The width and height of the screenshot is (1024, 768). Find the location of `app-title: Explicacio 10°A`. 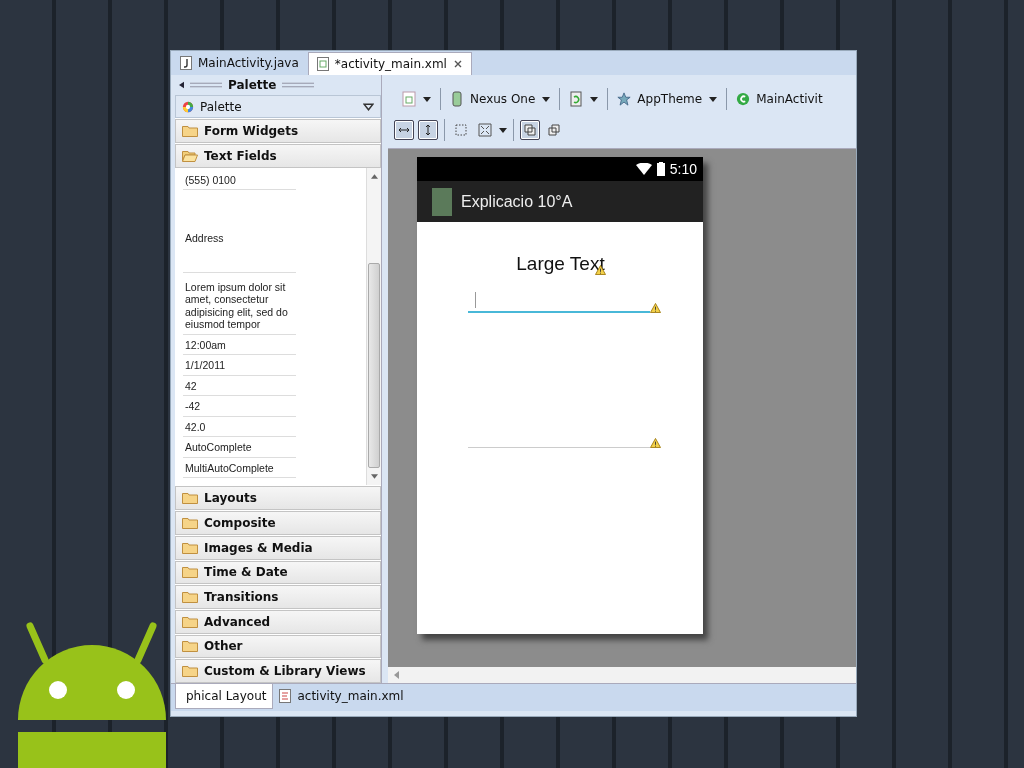

app-title: Explicacio 10°A is located at coordinates (517, 201).